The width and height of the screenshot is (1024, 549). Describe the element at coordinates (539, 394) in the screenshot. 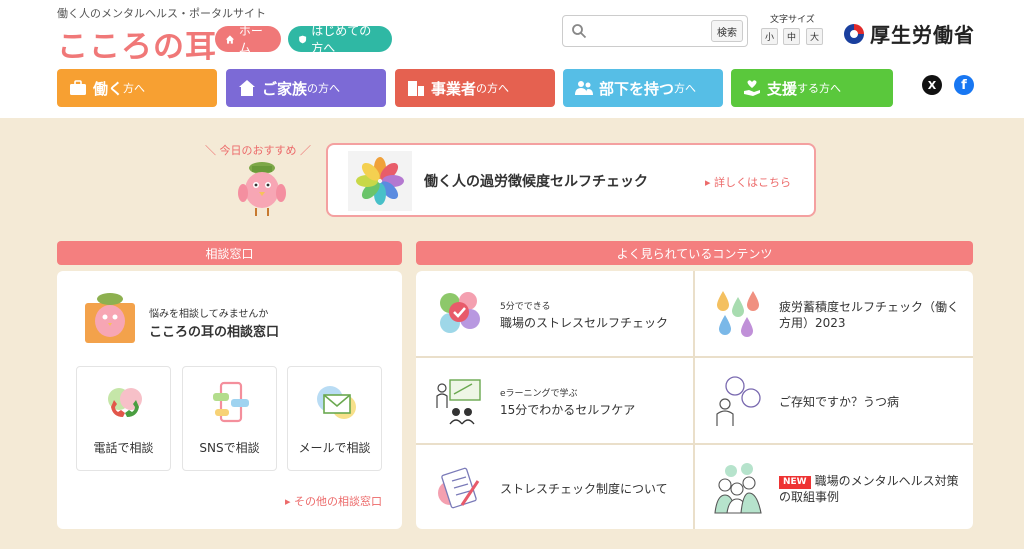

I see `popular-item-sub: eラーニングで学ぶ` at that location.